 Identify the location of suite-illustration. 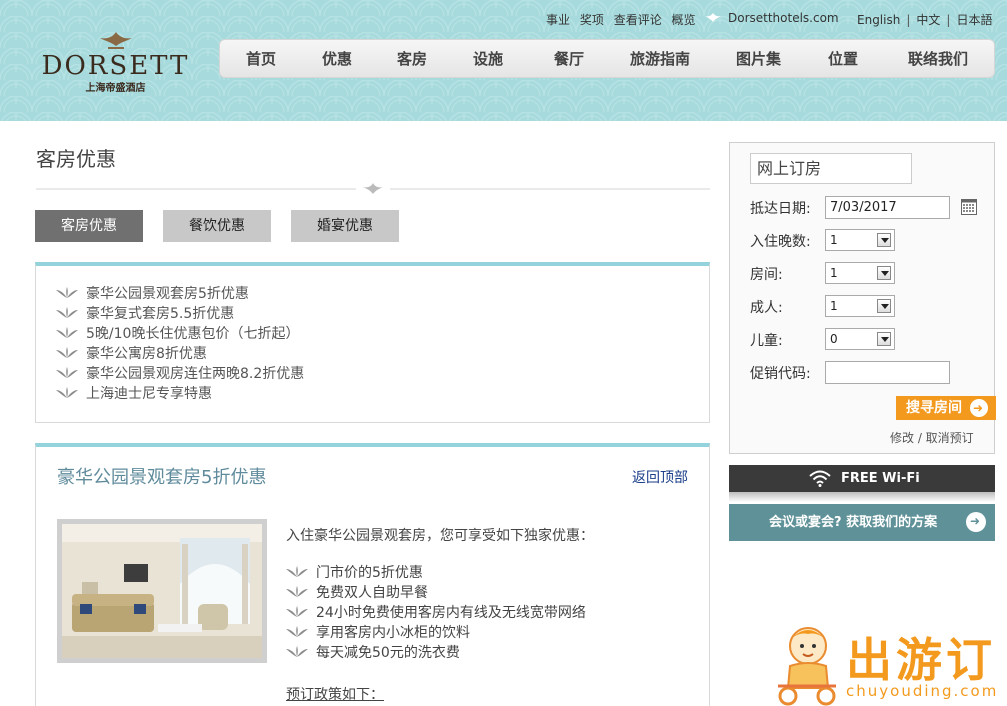
(162, 591).